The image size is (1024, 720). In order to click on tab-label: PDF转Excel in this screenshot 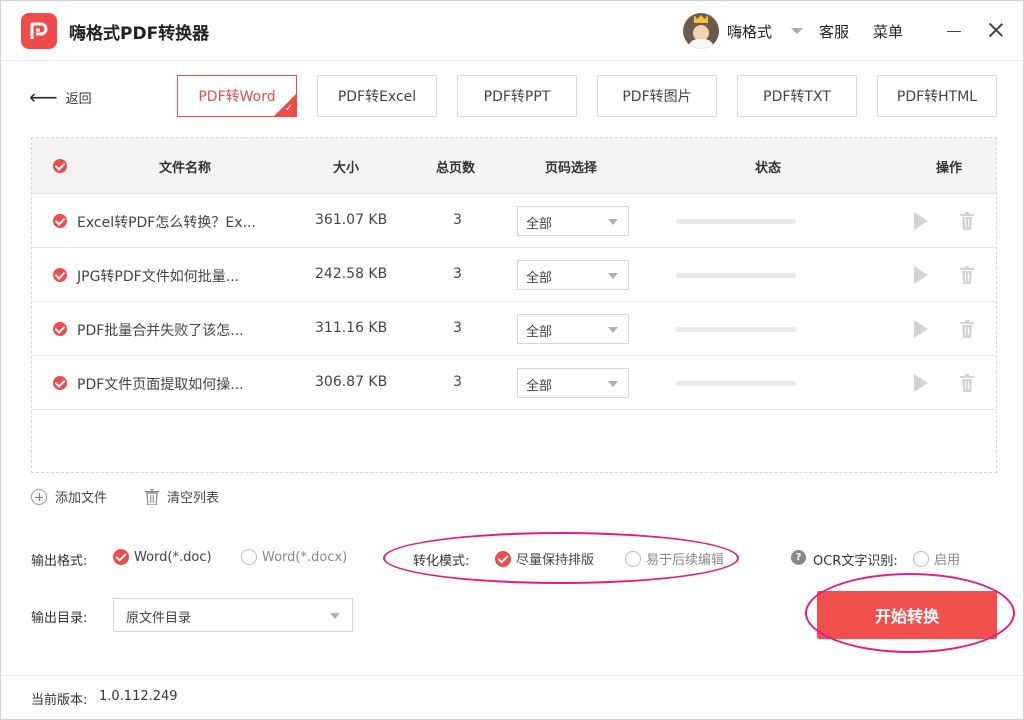, I will do `click(377, 97)`.